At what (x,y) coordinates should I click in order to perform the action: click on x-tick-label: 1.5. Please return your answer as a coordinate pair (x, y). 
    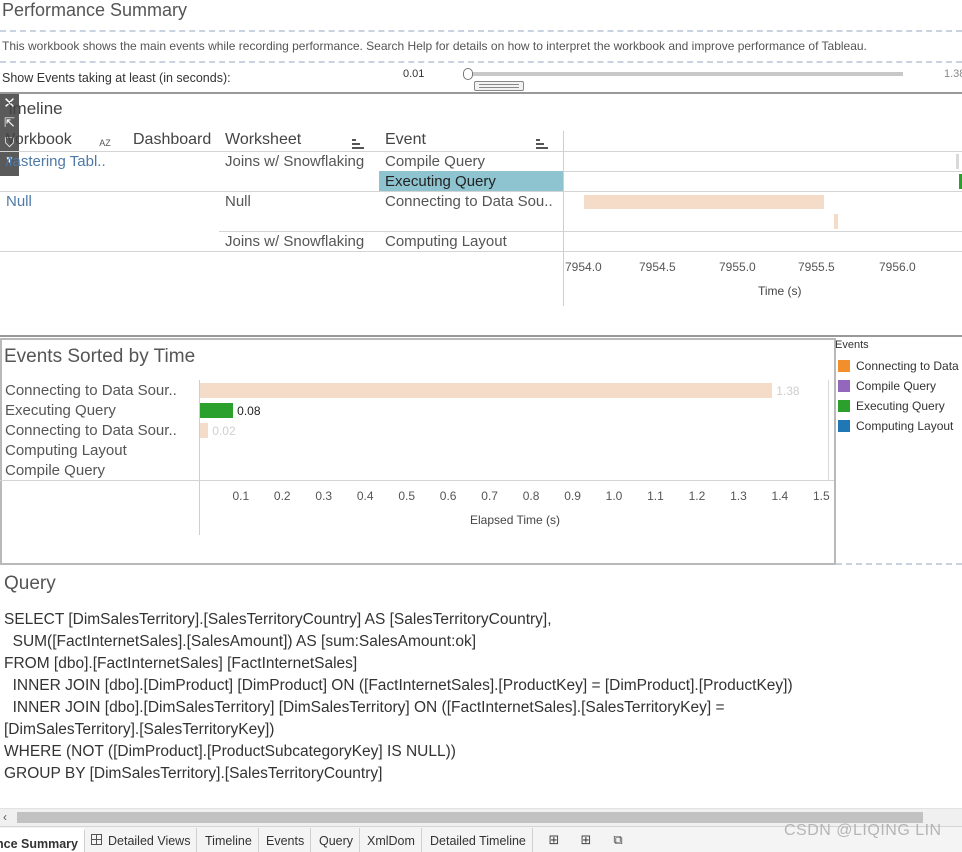
    Looking at the image, I should click on (821, 496).